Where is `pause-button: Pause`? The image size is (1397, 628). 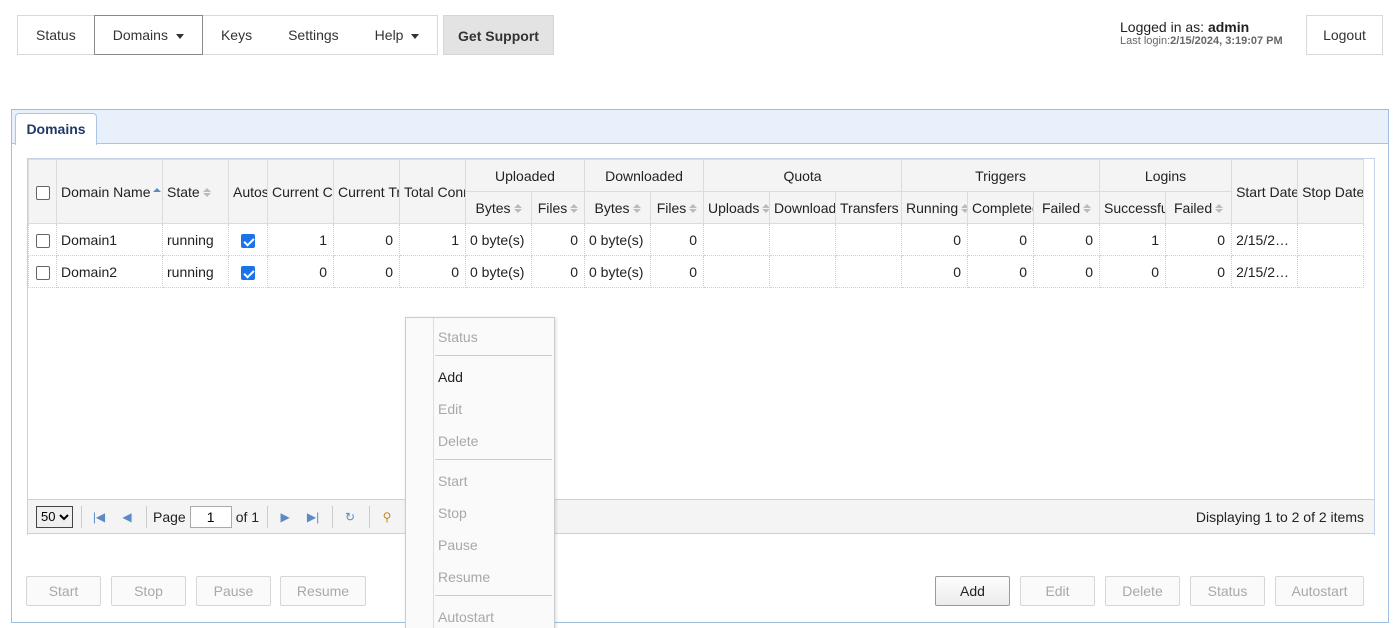 pause-button: Pause is located at coordinates (233, 591).